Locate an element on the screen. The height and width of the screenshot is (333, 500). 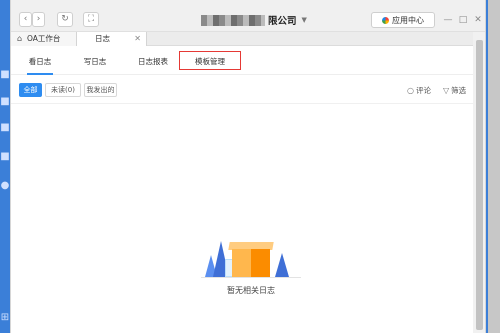
subtab-log-report: 日志报表 is located at coordinates (153, 62).